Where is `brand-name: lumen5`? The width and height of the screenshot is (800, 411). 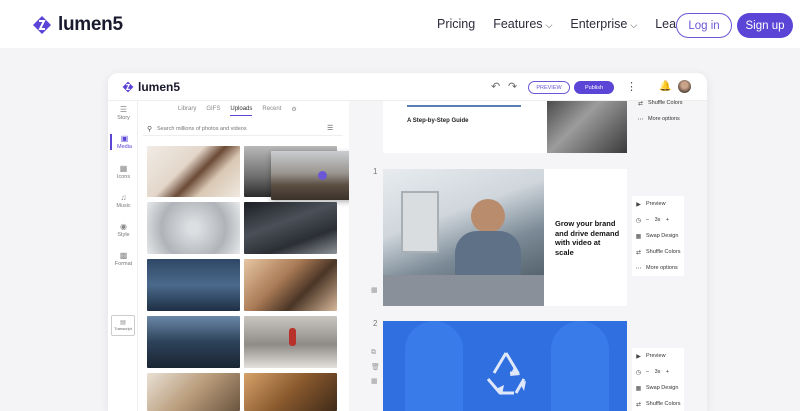
brand-name: lumen5 is located at coordinates (90, 24).